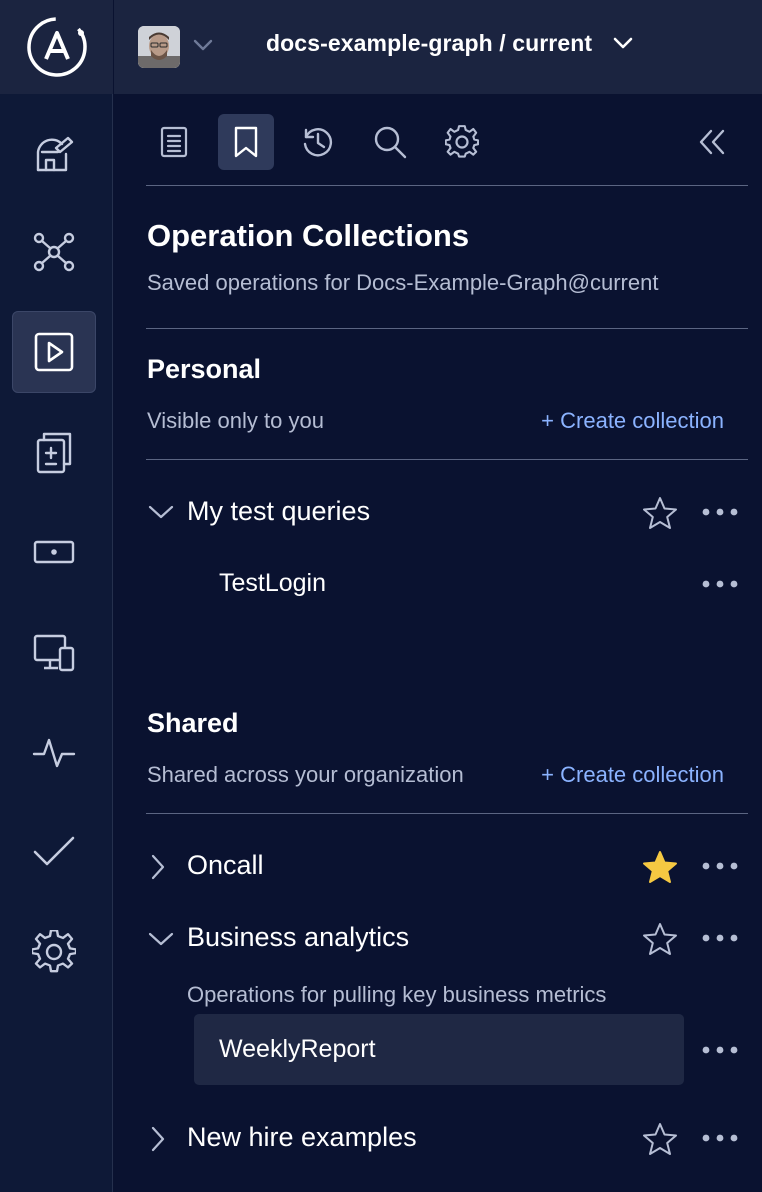 Image resolution: width=762 pixels, height=1192 pixels. Describe the element at coordinates (305, 774) in the screenshot. I see `section-subtitle-shared: Shared across your organization` at that location.